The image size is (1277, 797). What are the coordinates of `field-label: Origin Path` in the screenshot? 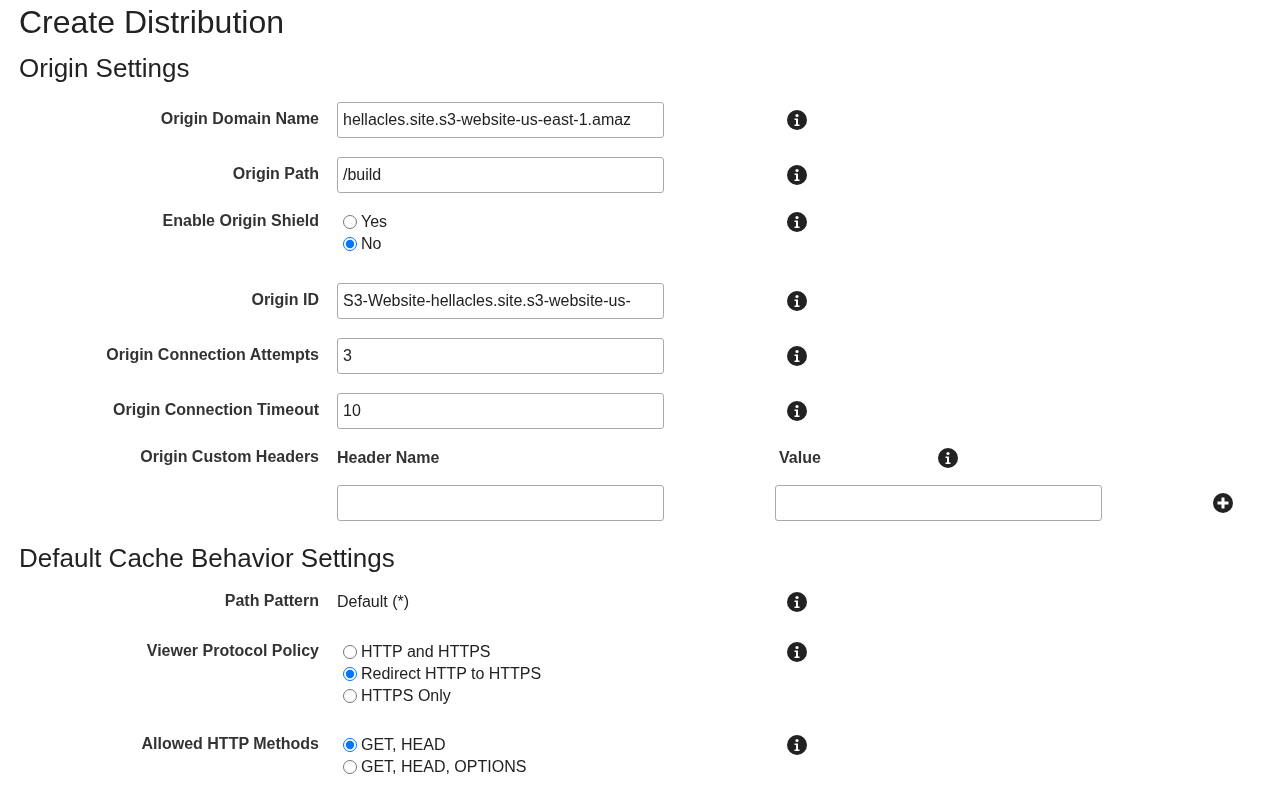 It's located at (275, 174).